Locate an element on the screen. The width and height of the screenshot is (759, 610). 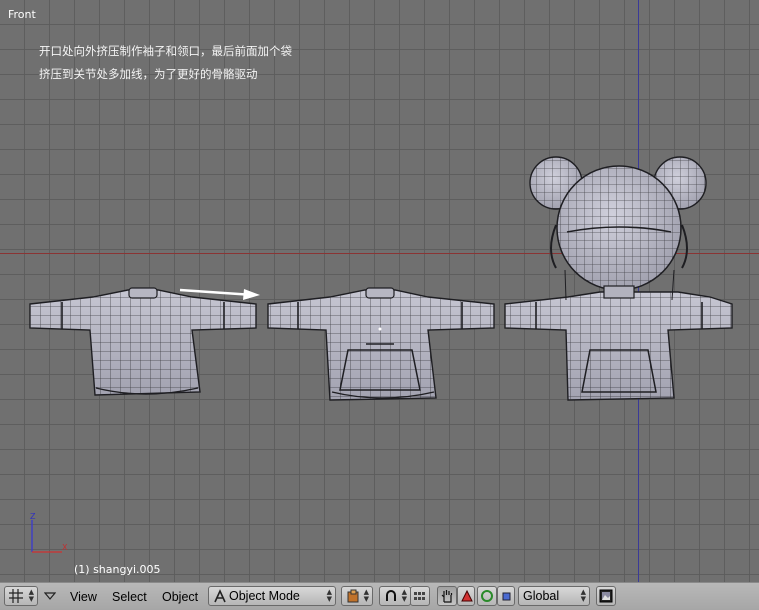
menu-view: View is located at coordinates (83, 597).